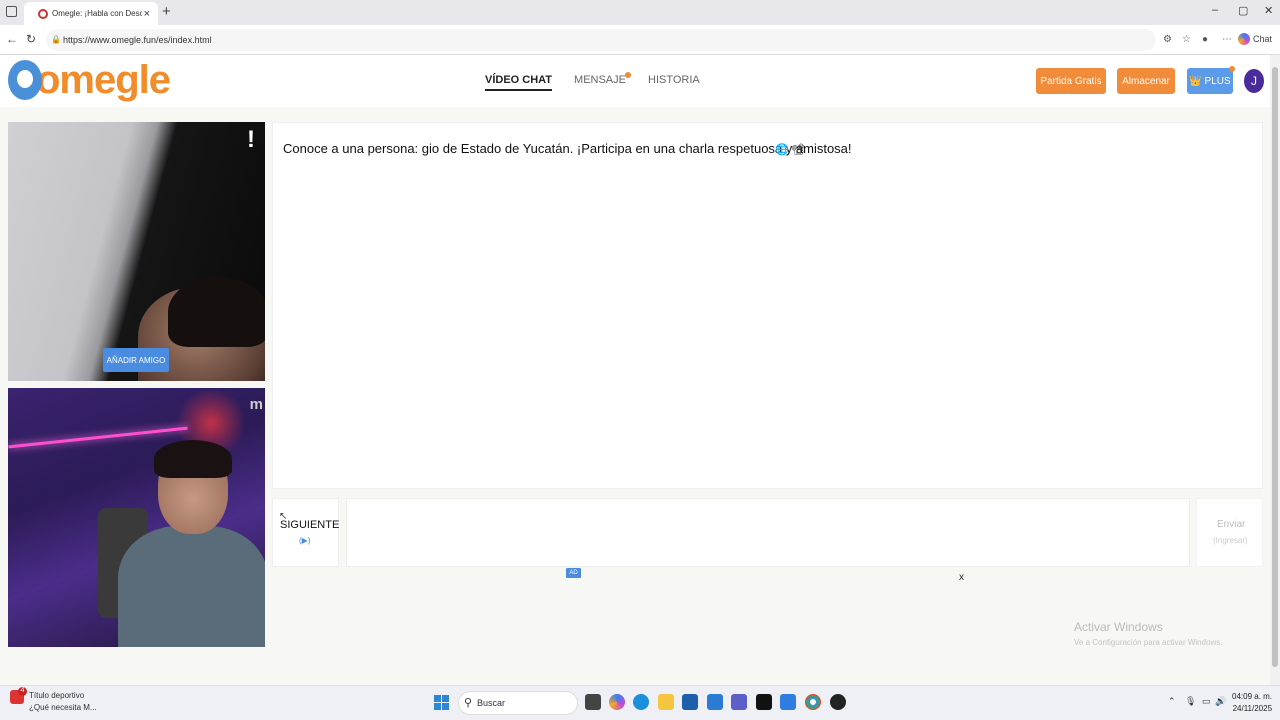 This screenshot has height=720, width=1280. What do you see at coordinates (690, 702) in the screenshot?
I see `store-icon` at bounding box center [690, 702].